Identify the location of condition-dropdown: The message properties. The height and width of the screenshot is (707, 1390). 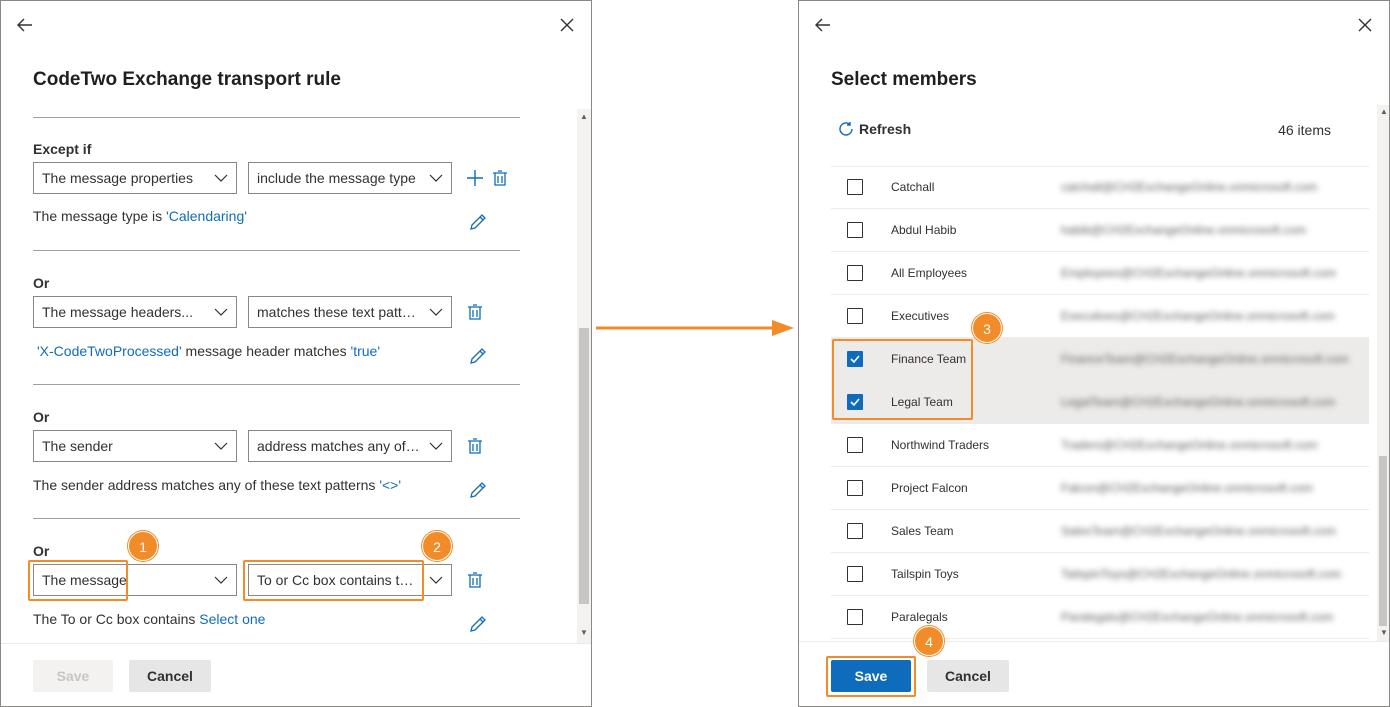
(135, 178).